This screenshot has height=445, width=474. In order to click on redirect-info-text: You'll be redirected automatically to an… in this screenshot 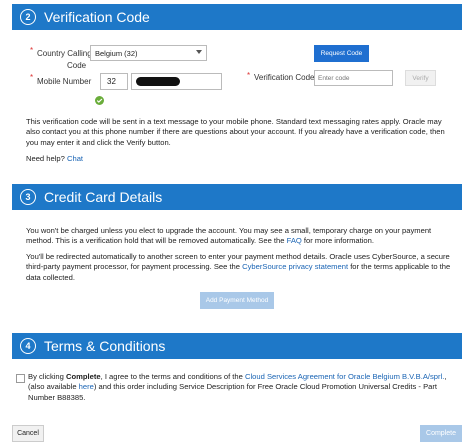, I will do `click(238, 267)`.